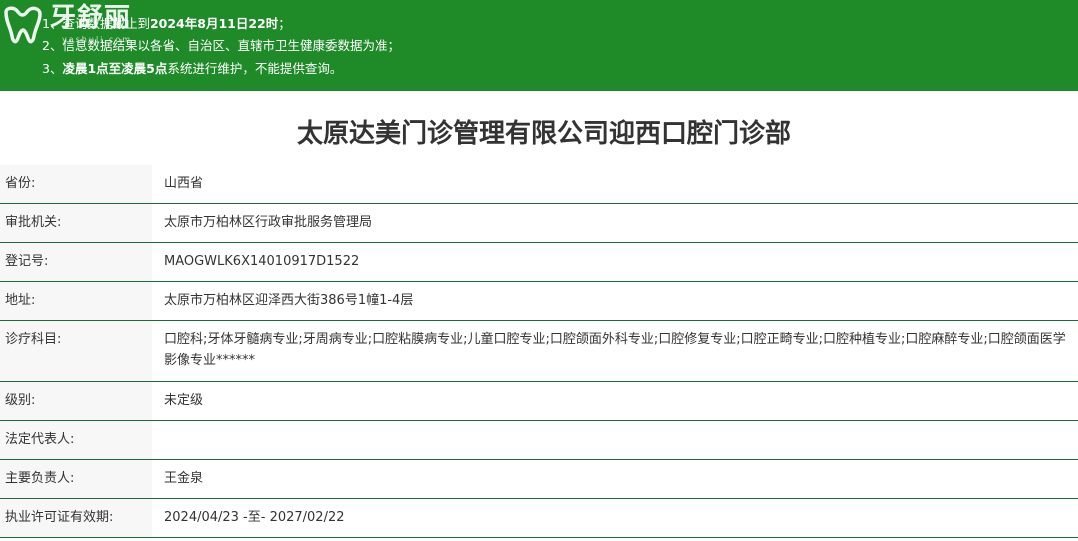 Image resolution: width=1078 pixels, height=541 pixels. Describe the element at coordinates (539, 301) in the screenshot. I see `table-row-address: 地址: 太原市万柏林区迎泽西大街386号1幢1-4层` at that location.